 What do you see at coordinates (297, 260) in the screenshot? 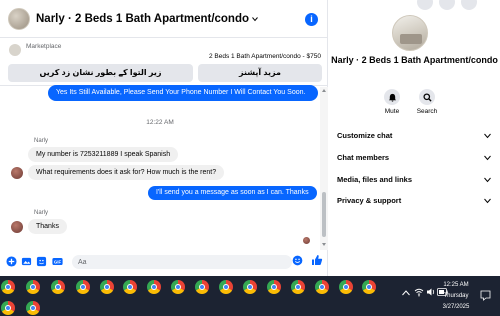
I see `emoji-icon` at bounding box center [297, 260].